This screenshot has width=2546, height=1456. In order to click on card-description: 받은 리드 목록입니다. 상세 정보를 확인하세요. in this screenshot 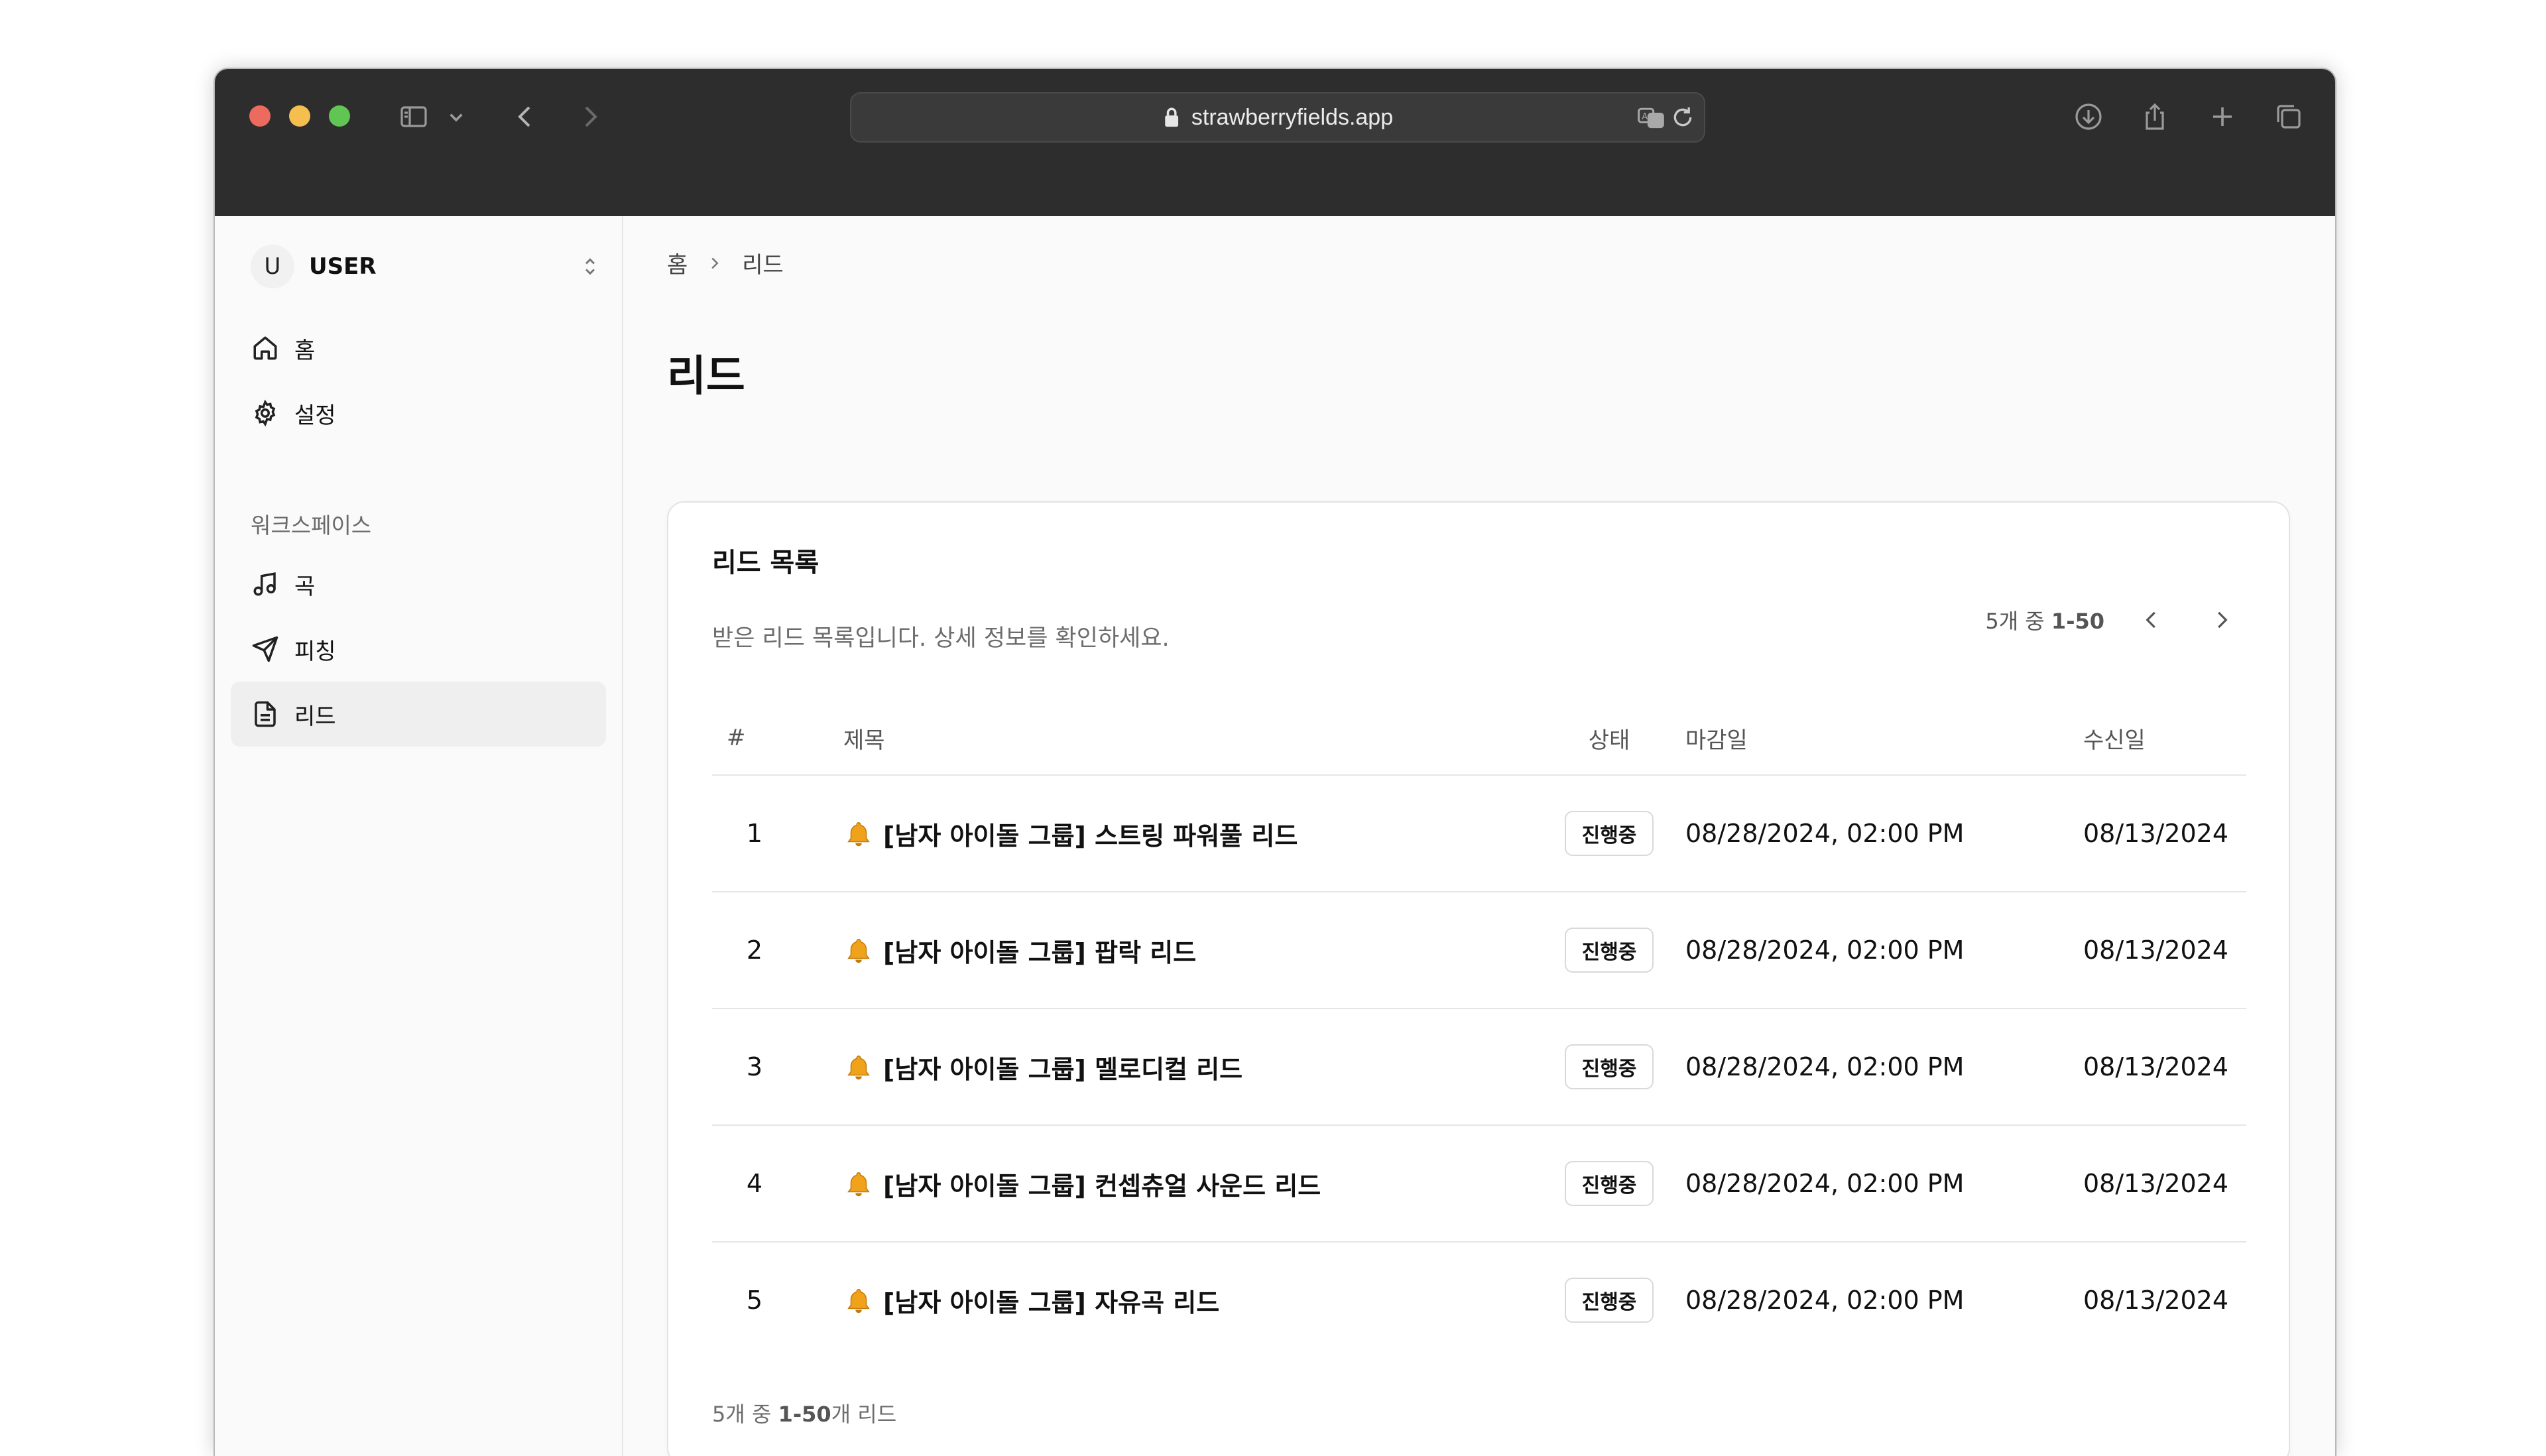, I will do `click(941, 638)`.